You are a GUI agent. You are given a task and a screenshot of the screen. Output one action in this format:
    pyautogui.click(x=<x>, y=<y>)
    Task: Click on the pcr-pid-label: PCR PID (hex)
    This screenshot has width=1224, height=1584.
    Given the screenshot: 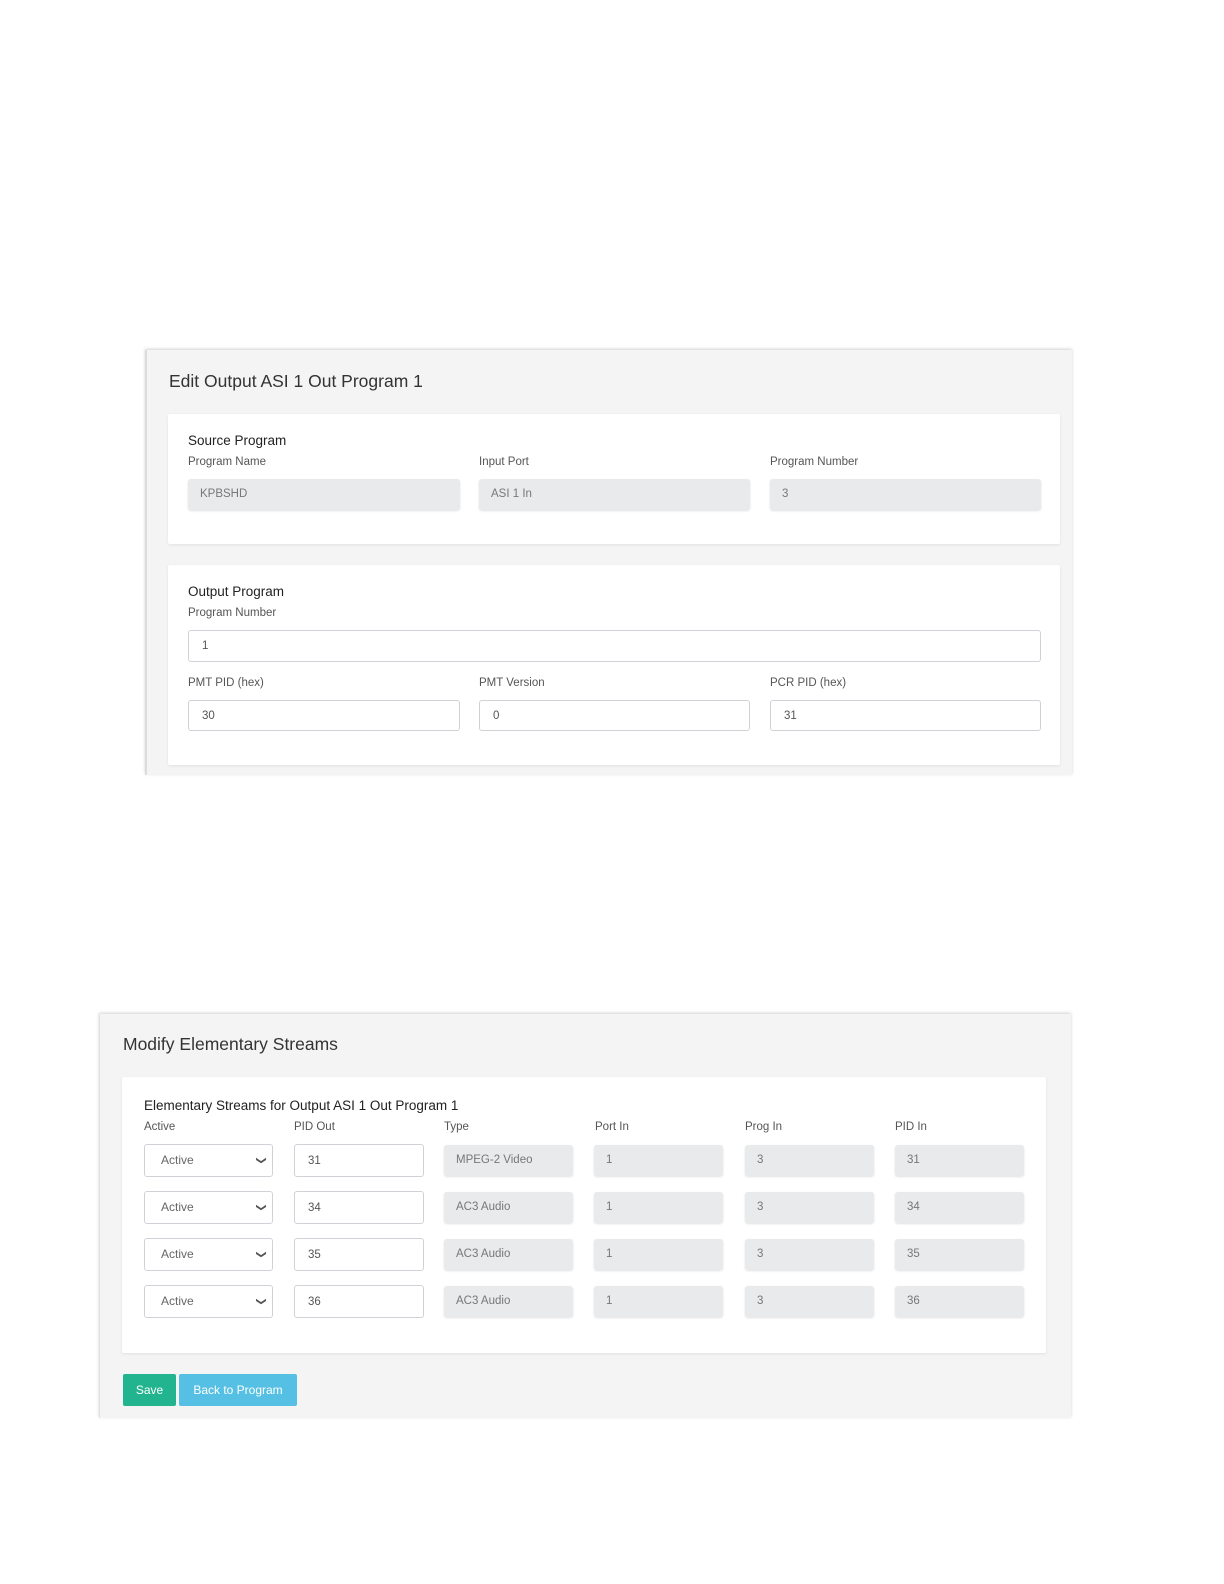 What is the action you would take?
    pyautogui.click(x=808, y=683)
    